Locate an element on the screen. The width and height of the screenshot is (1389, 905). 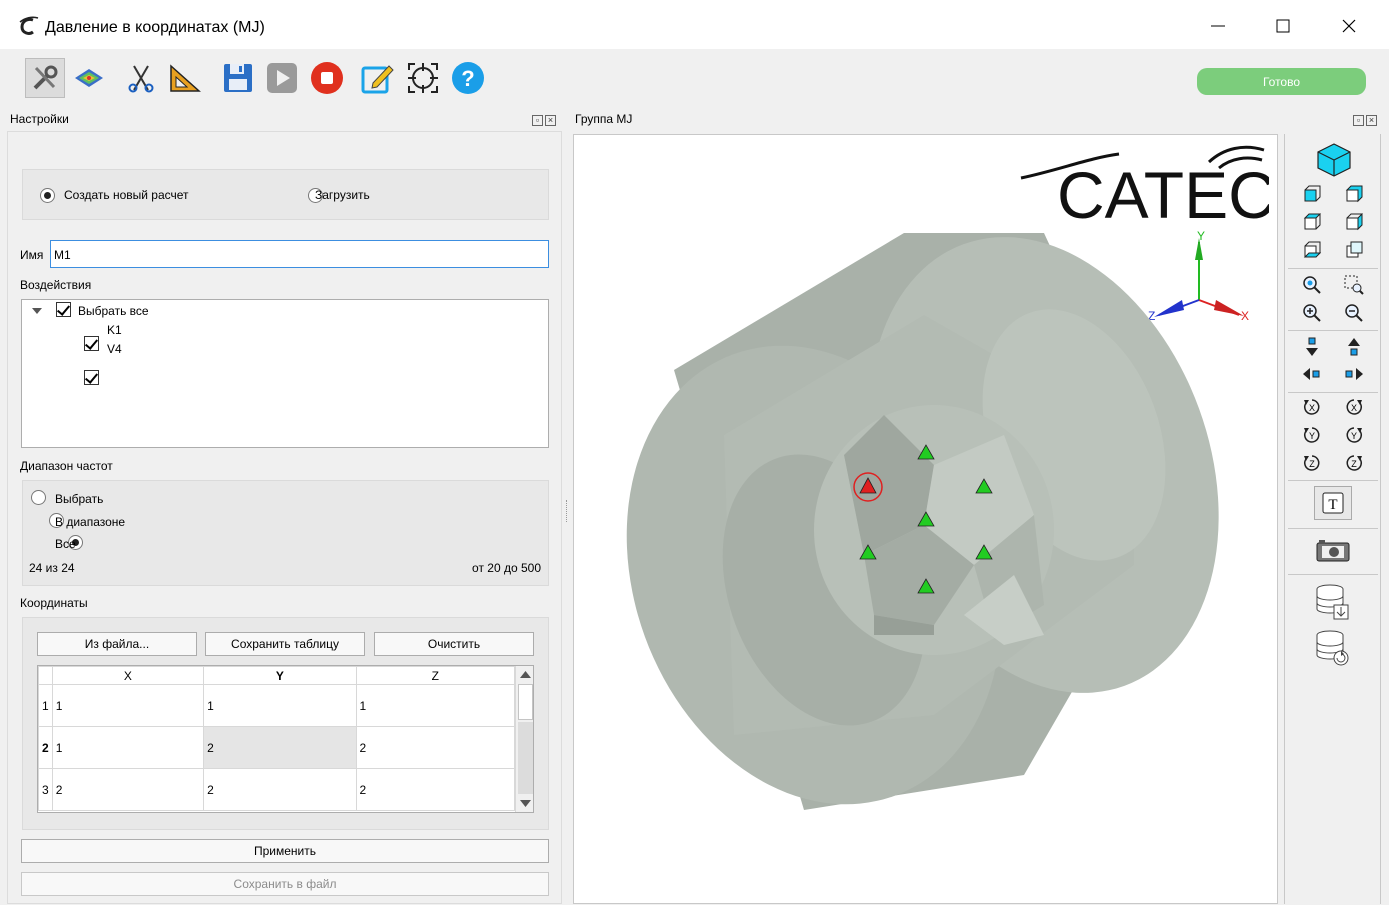
pan-up-button is located at coordinates (1354, 347).